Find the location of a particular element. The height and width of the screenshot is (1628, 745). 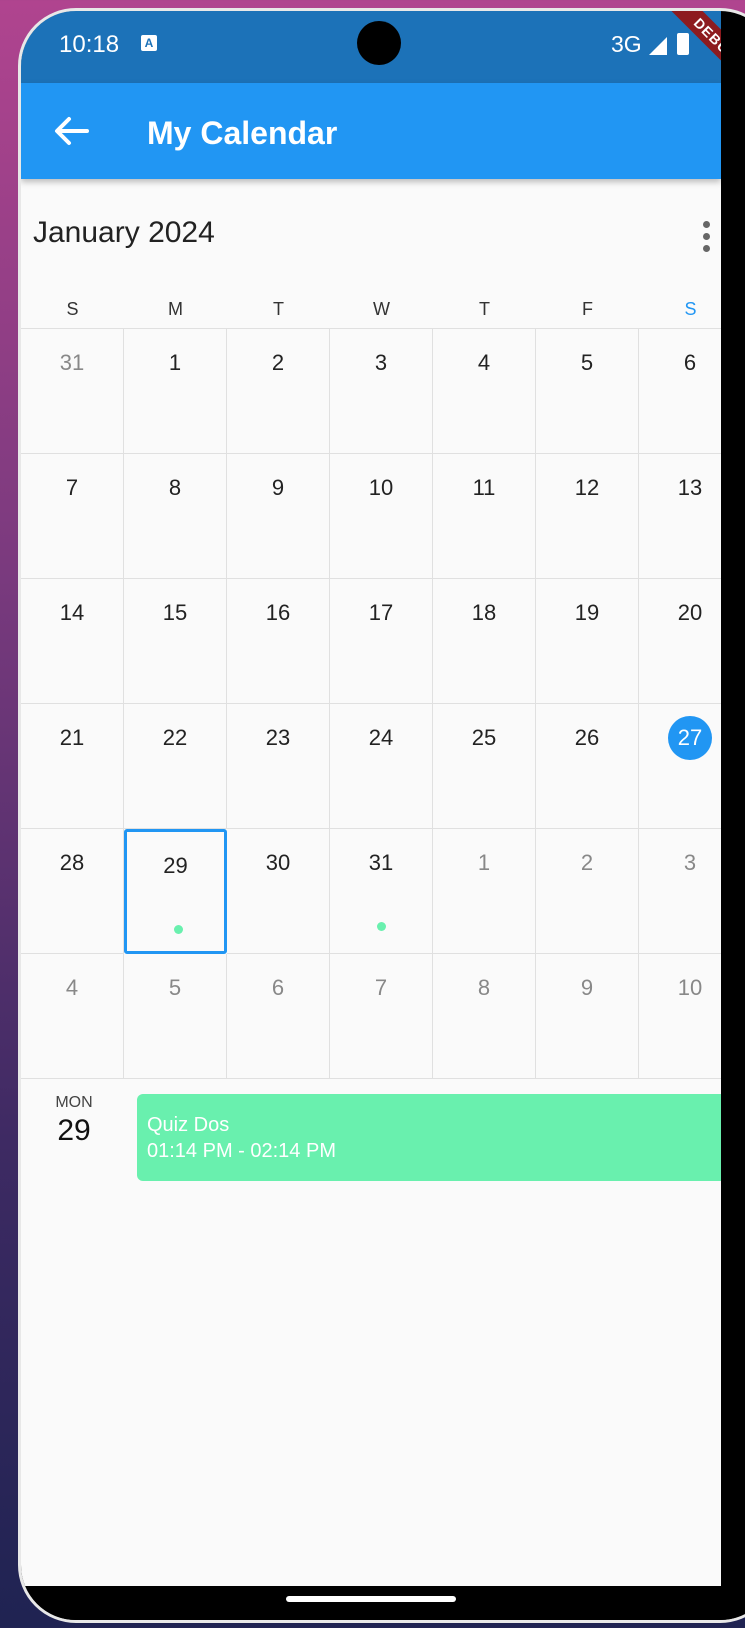

day-number: 25 is located at coordinates (484, 737).